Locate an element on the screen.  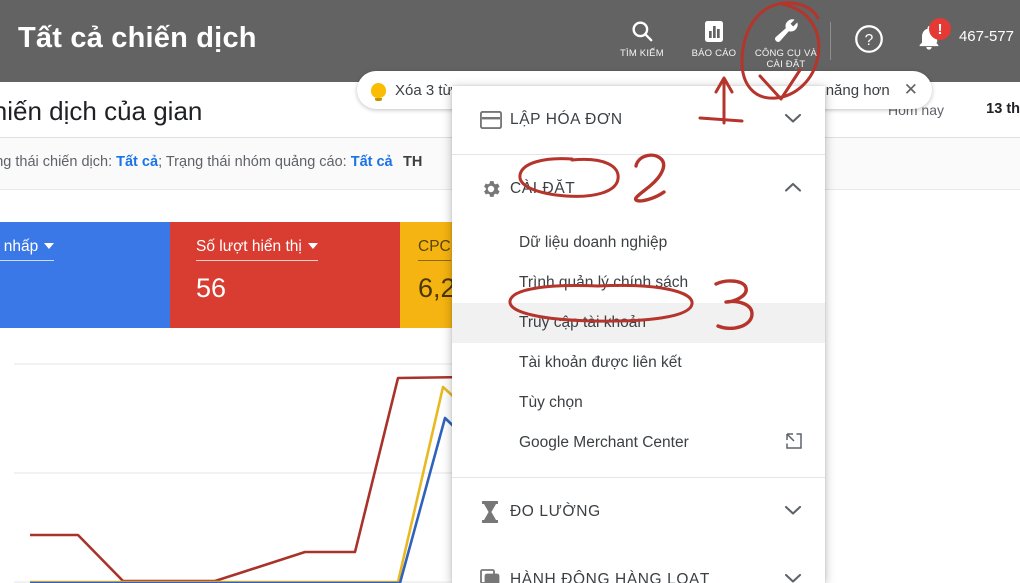
header-search-label: TÌM KIẾM is located at coordinates (642, 53).